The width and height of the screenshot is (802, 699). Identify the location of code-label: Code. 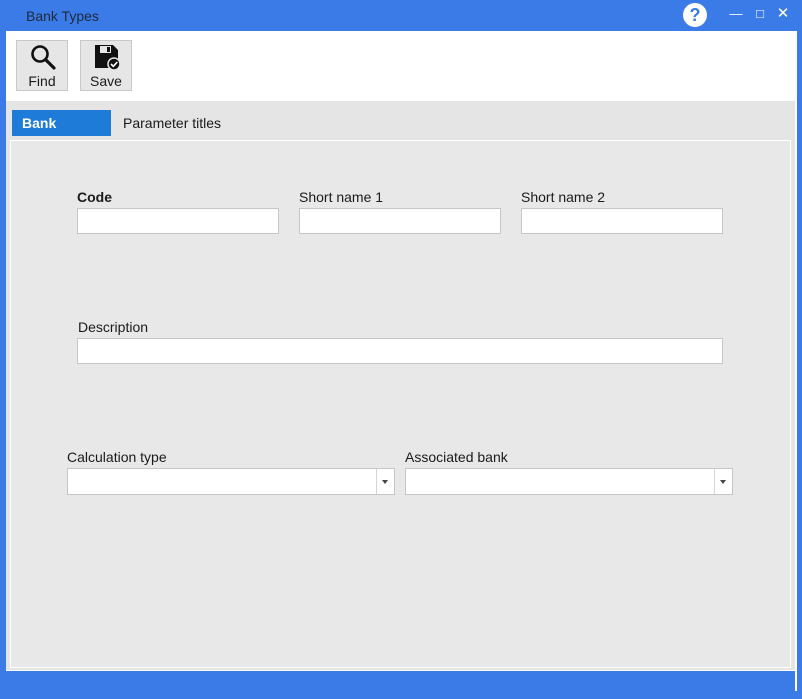
(94, 197).